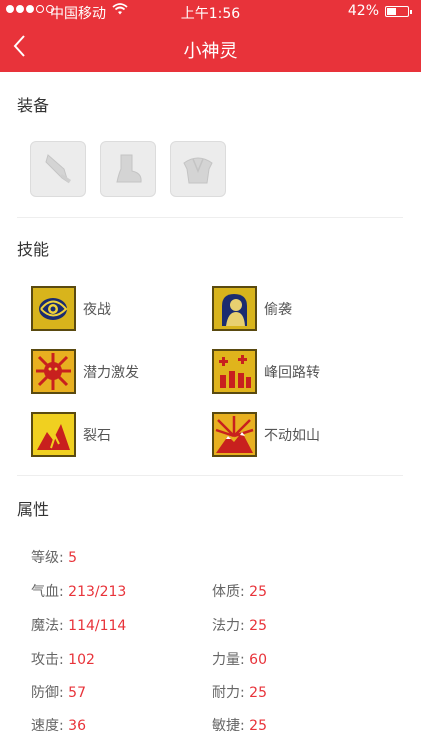  I want to click on attr-label: 攻击:, so click(47, 660).